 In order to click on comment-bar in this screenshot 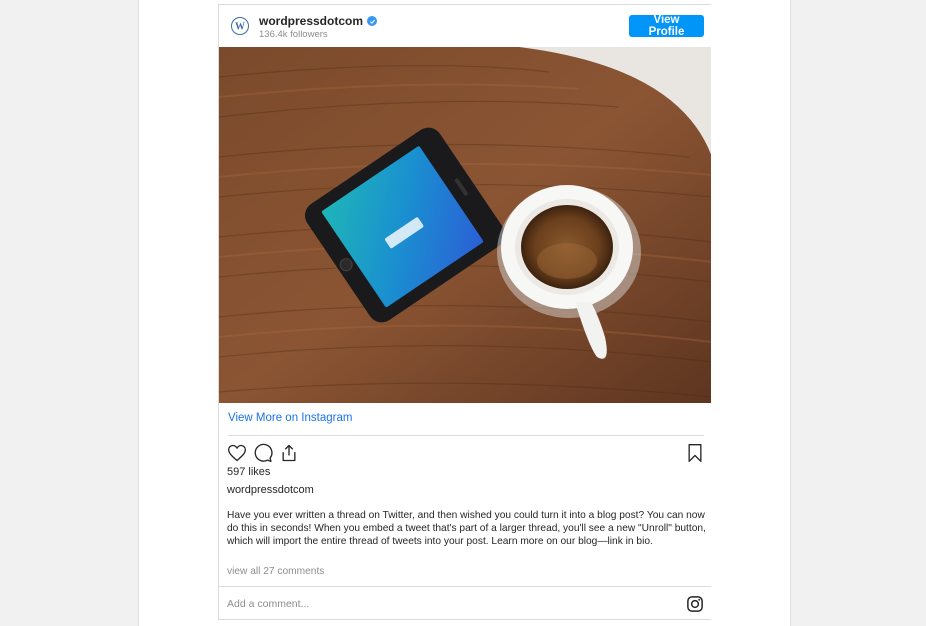, I will do `click(465, 602)`.